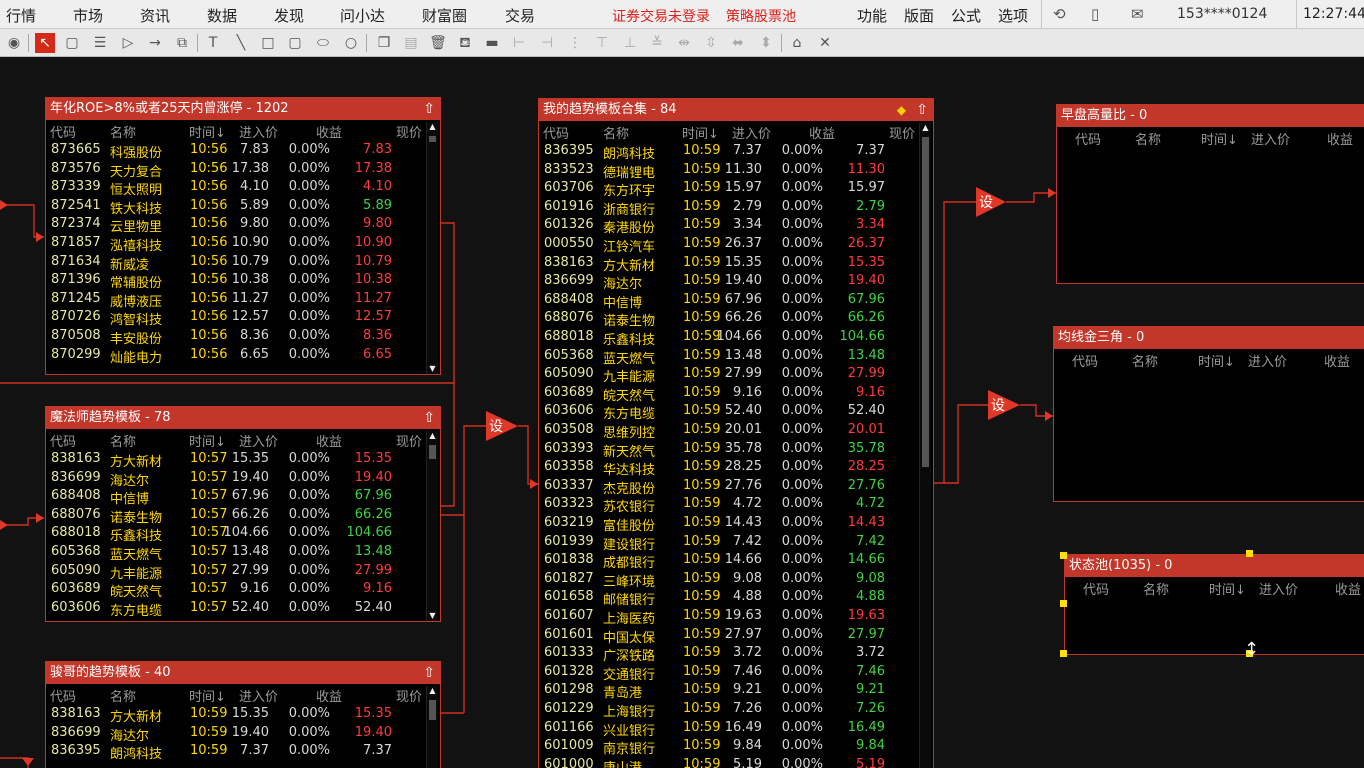 This screenshot has height=768, width=1364. I want to click on stock-row: 871245 威博液压 10:56 11.27 0.00% 11.27, so click(236, 300).